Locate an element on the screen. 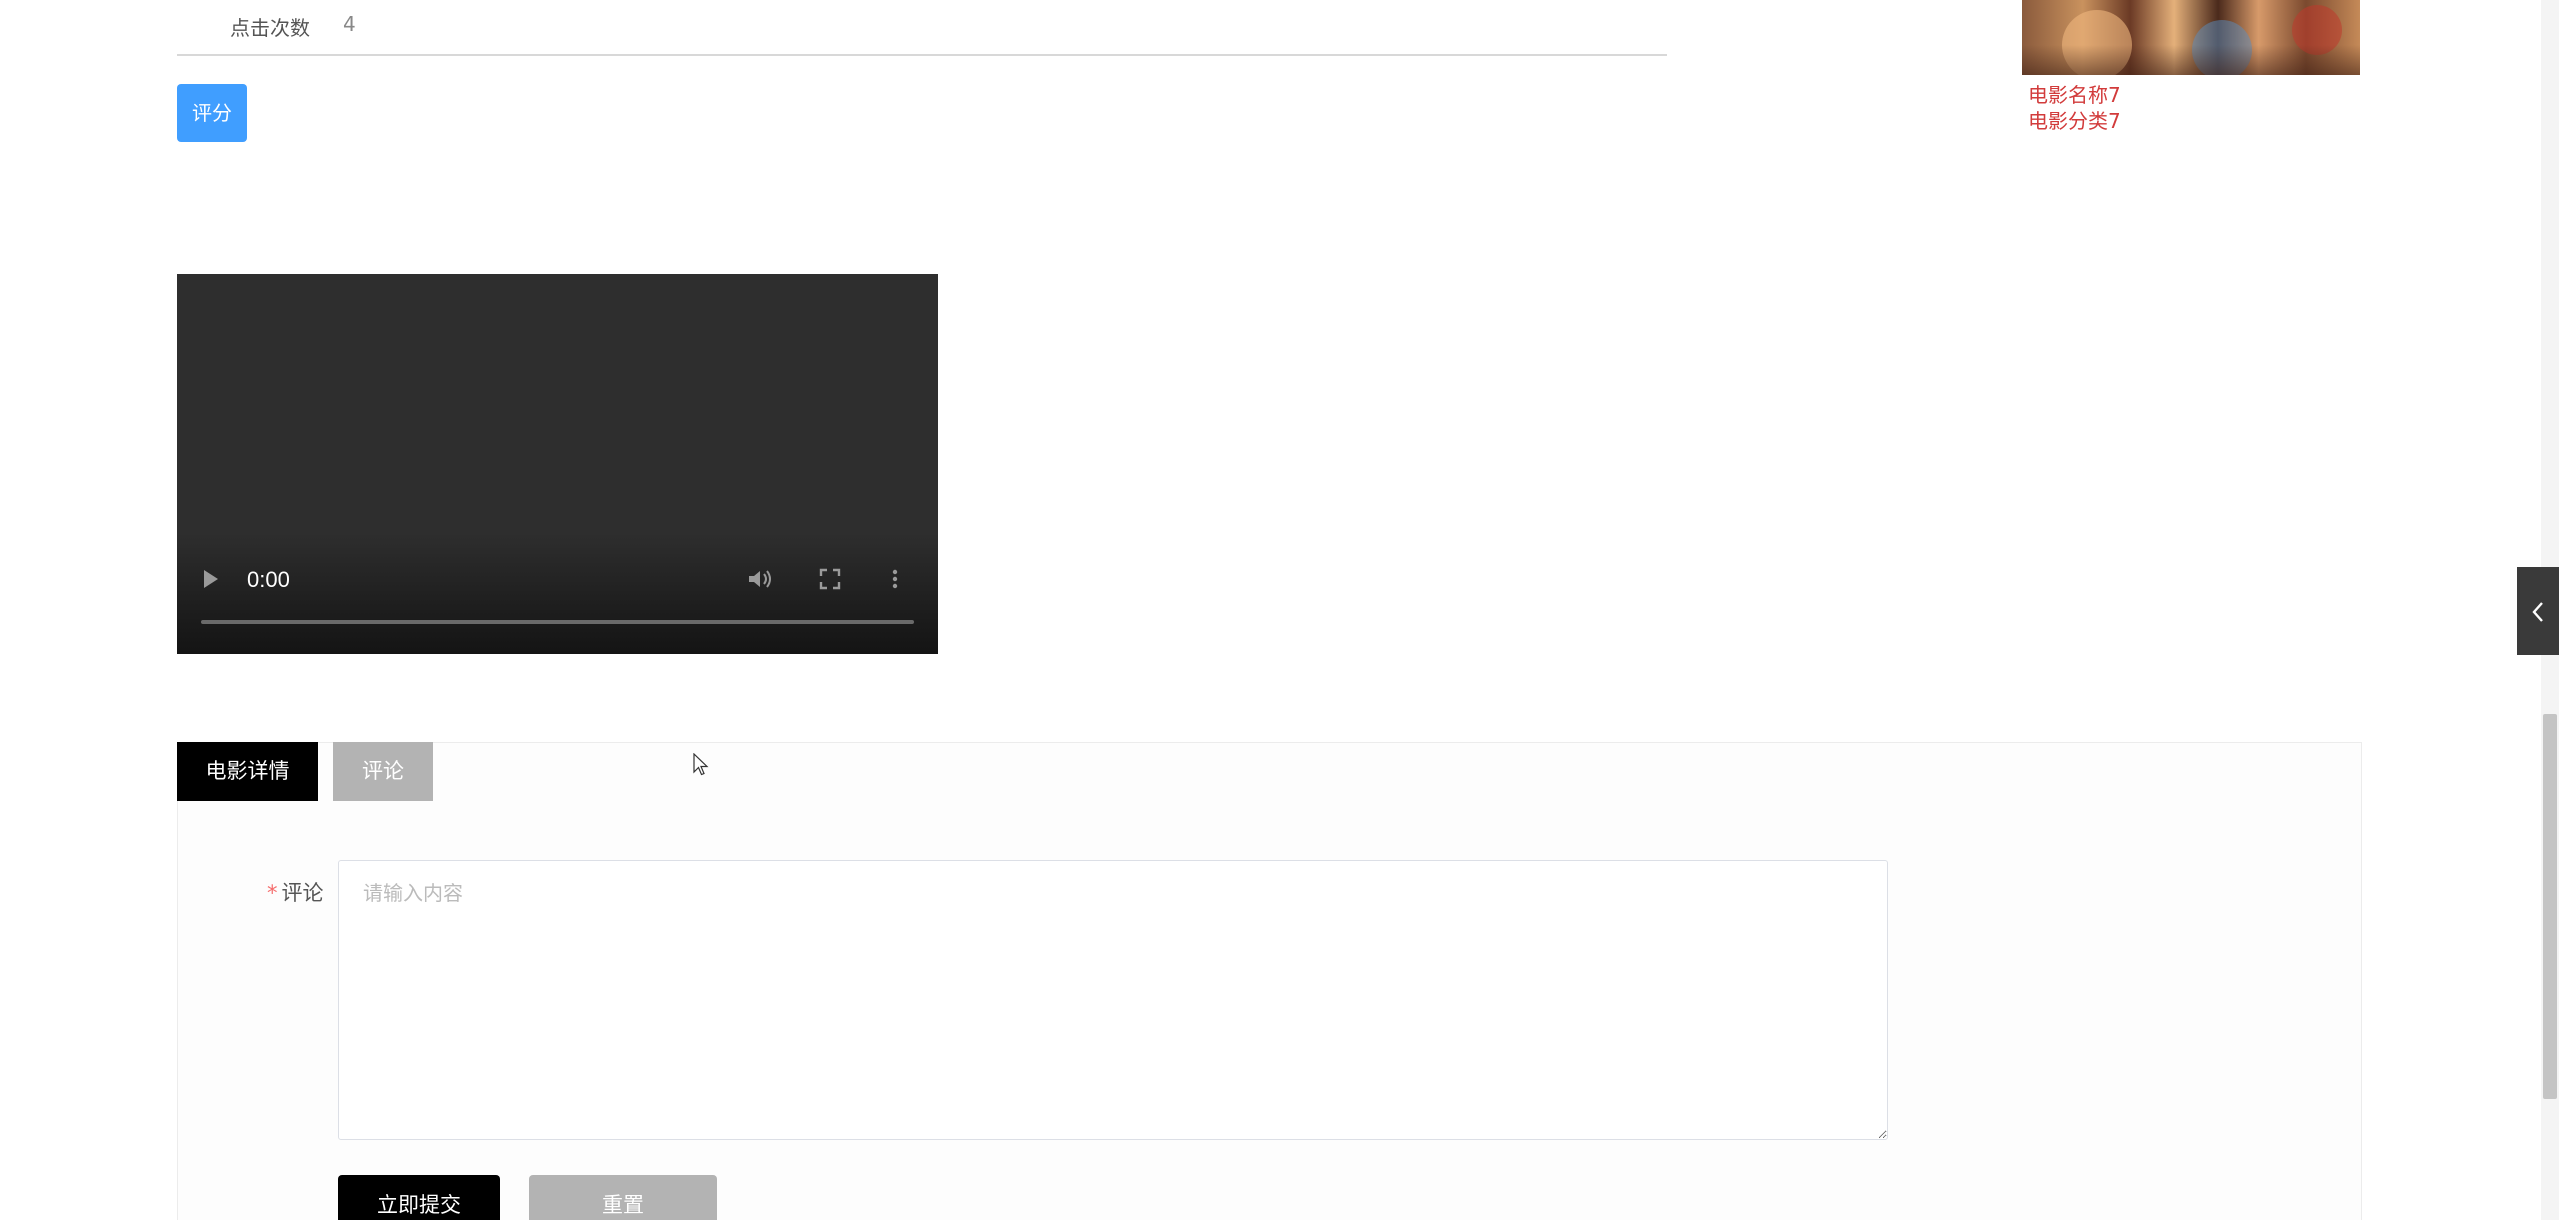 The width and height of the screenshot is (2559, 1220). divider is located at coordinates (922, 55).